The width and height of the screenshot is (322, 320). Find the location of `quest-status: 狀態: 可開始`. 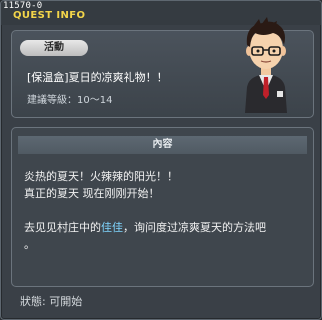

quest-status: 狀態: 可開始 is located at coordinates (51, 301).